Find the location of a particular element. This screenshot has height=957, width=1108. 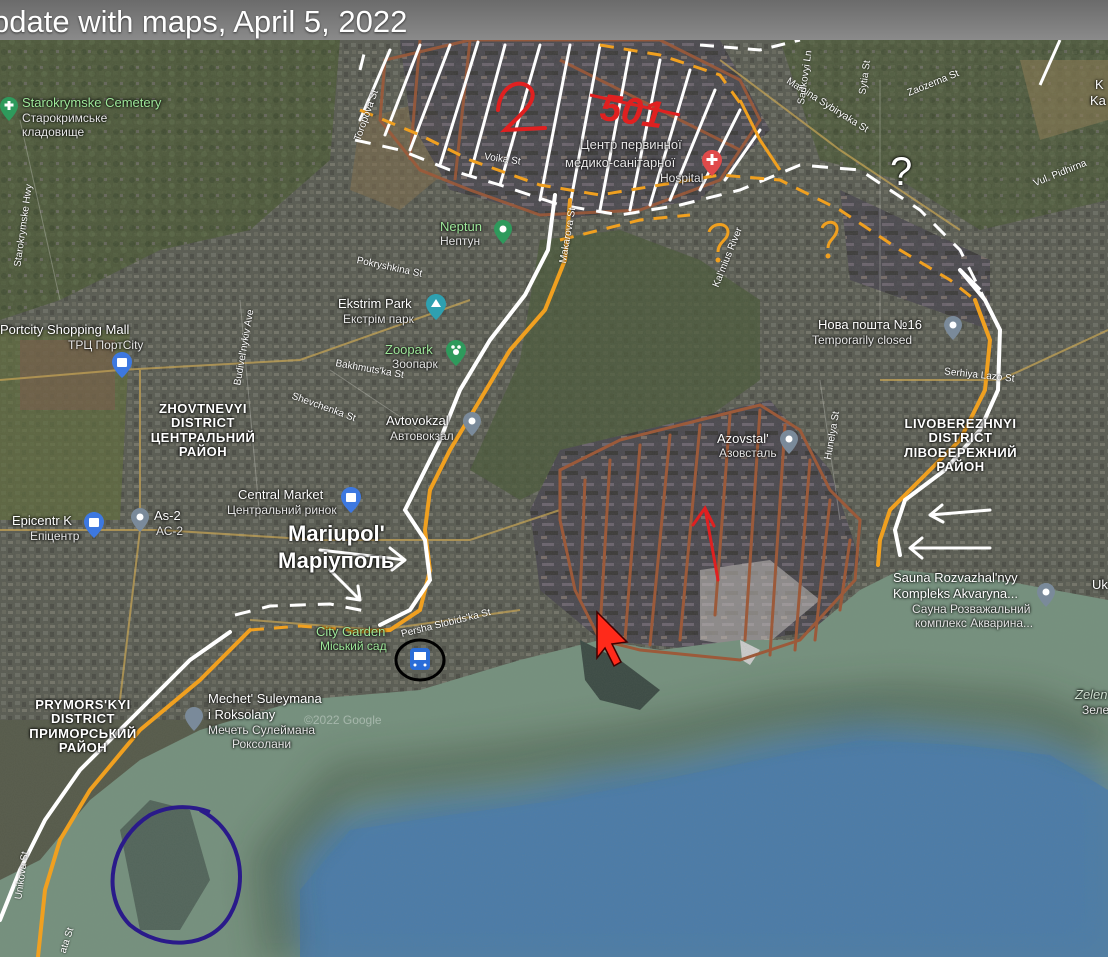

district-prymorskyi-l4: РАЙОН is located at coordinates (83, 747).